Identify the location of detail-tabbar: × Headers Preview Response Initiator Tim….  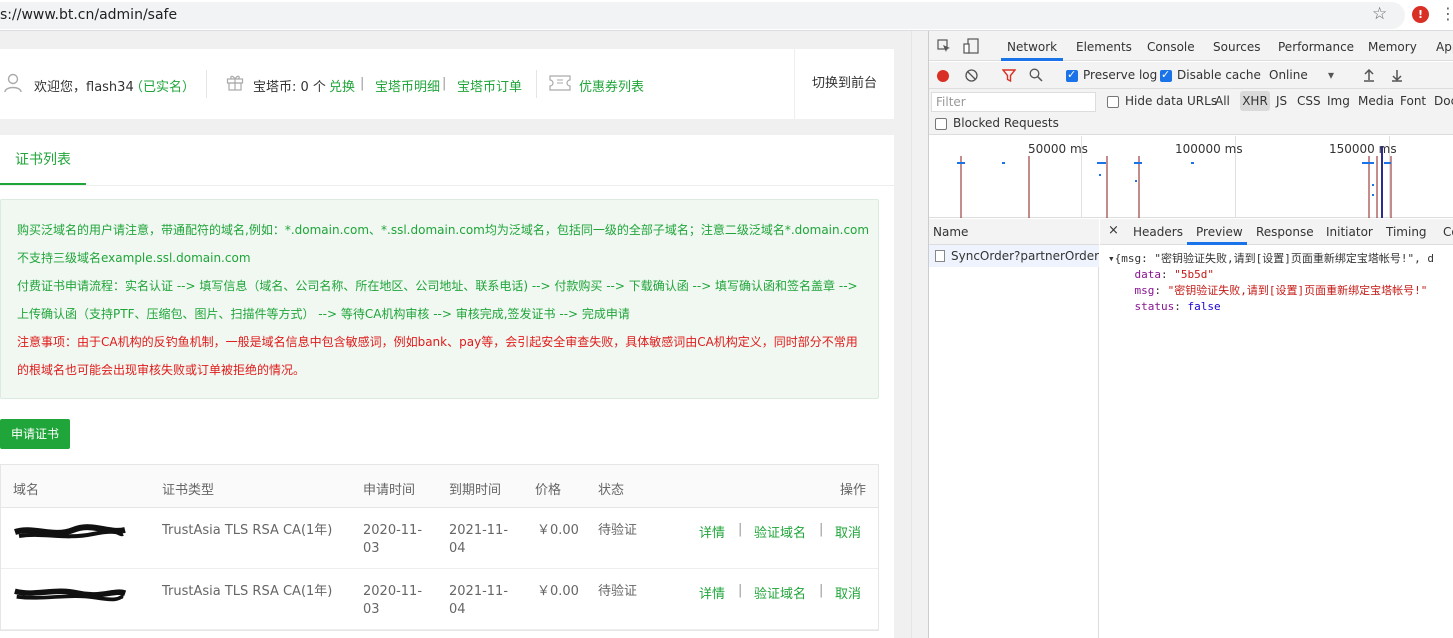
(1276, 232).